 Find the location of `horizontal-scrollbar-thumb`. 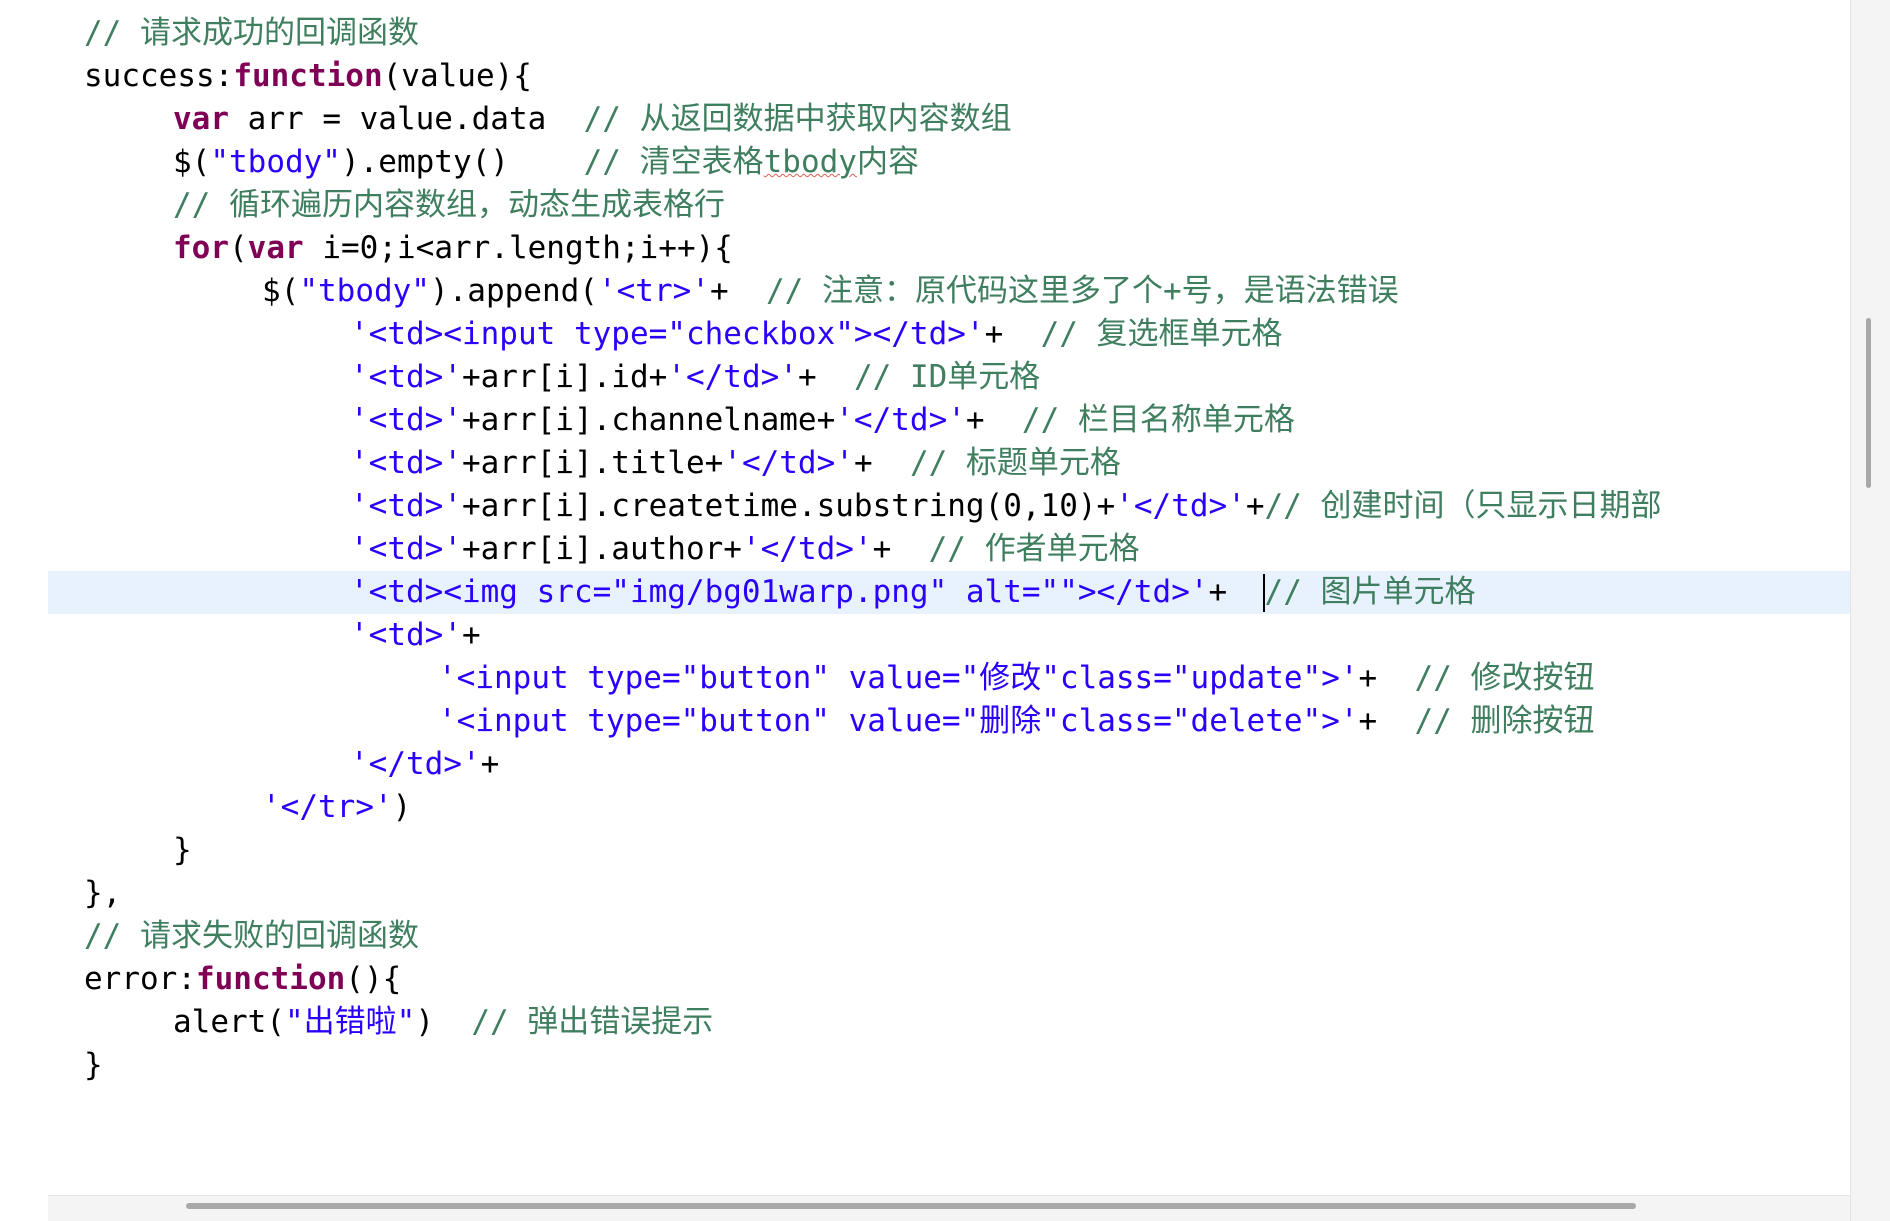

horizontal-scrollbar-thumb is located at coordinates (911, 1206).